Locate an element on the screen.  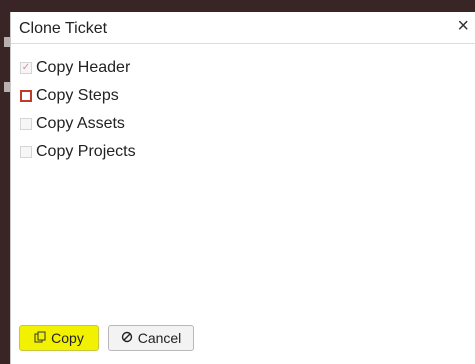
copy-header-checkbox: ✓ is located at coordinates (26, 68).